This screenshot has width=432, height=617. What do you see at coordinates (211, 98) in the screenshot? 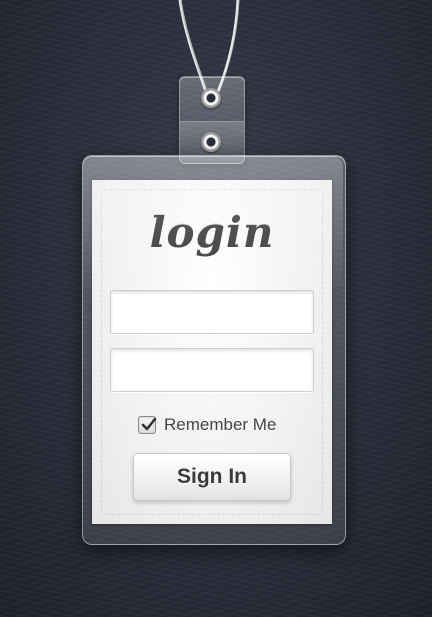
I see `grommet-top-icon` at bounding box center [211, 98].